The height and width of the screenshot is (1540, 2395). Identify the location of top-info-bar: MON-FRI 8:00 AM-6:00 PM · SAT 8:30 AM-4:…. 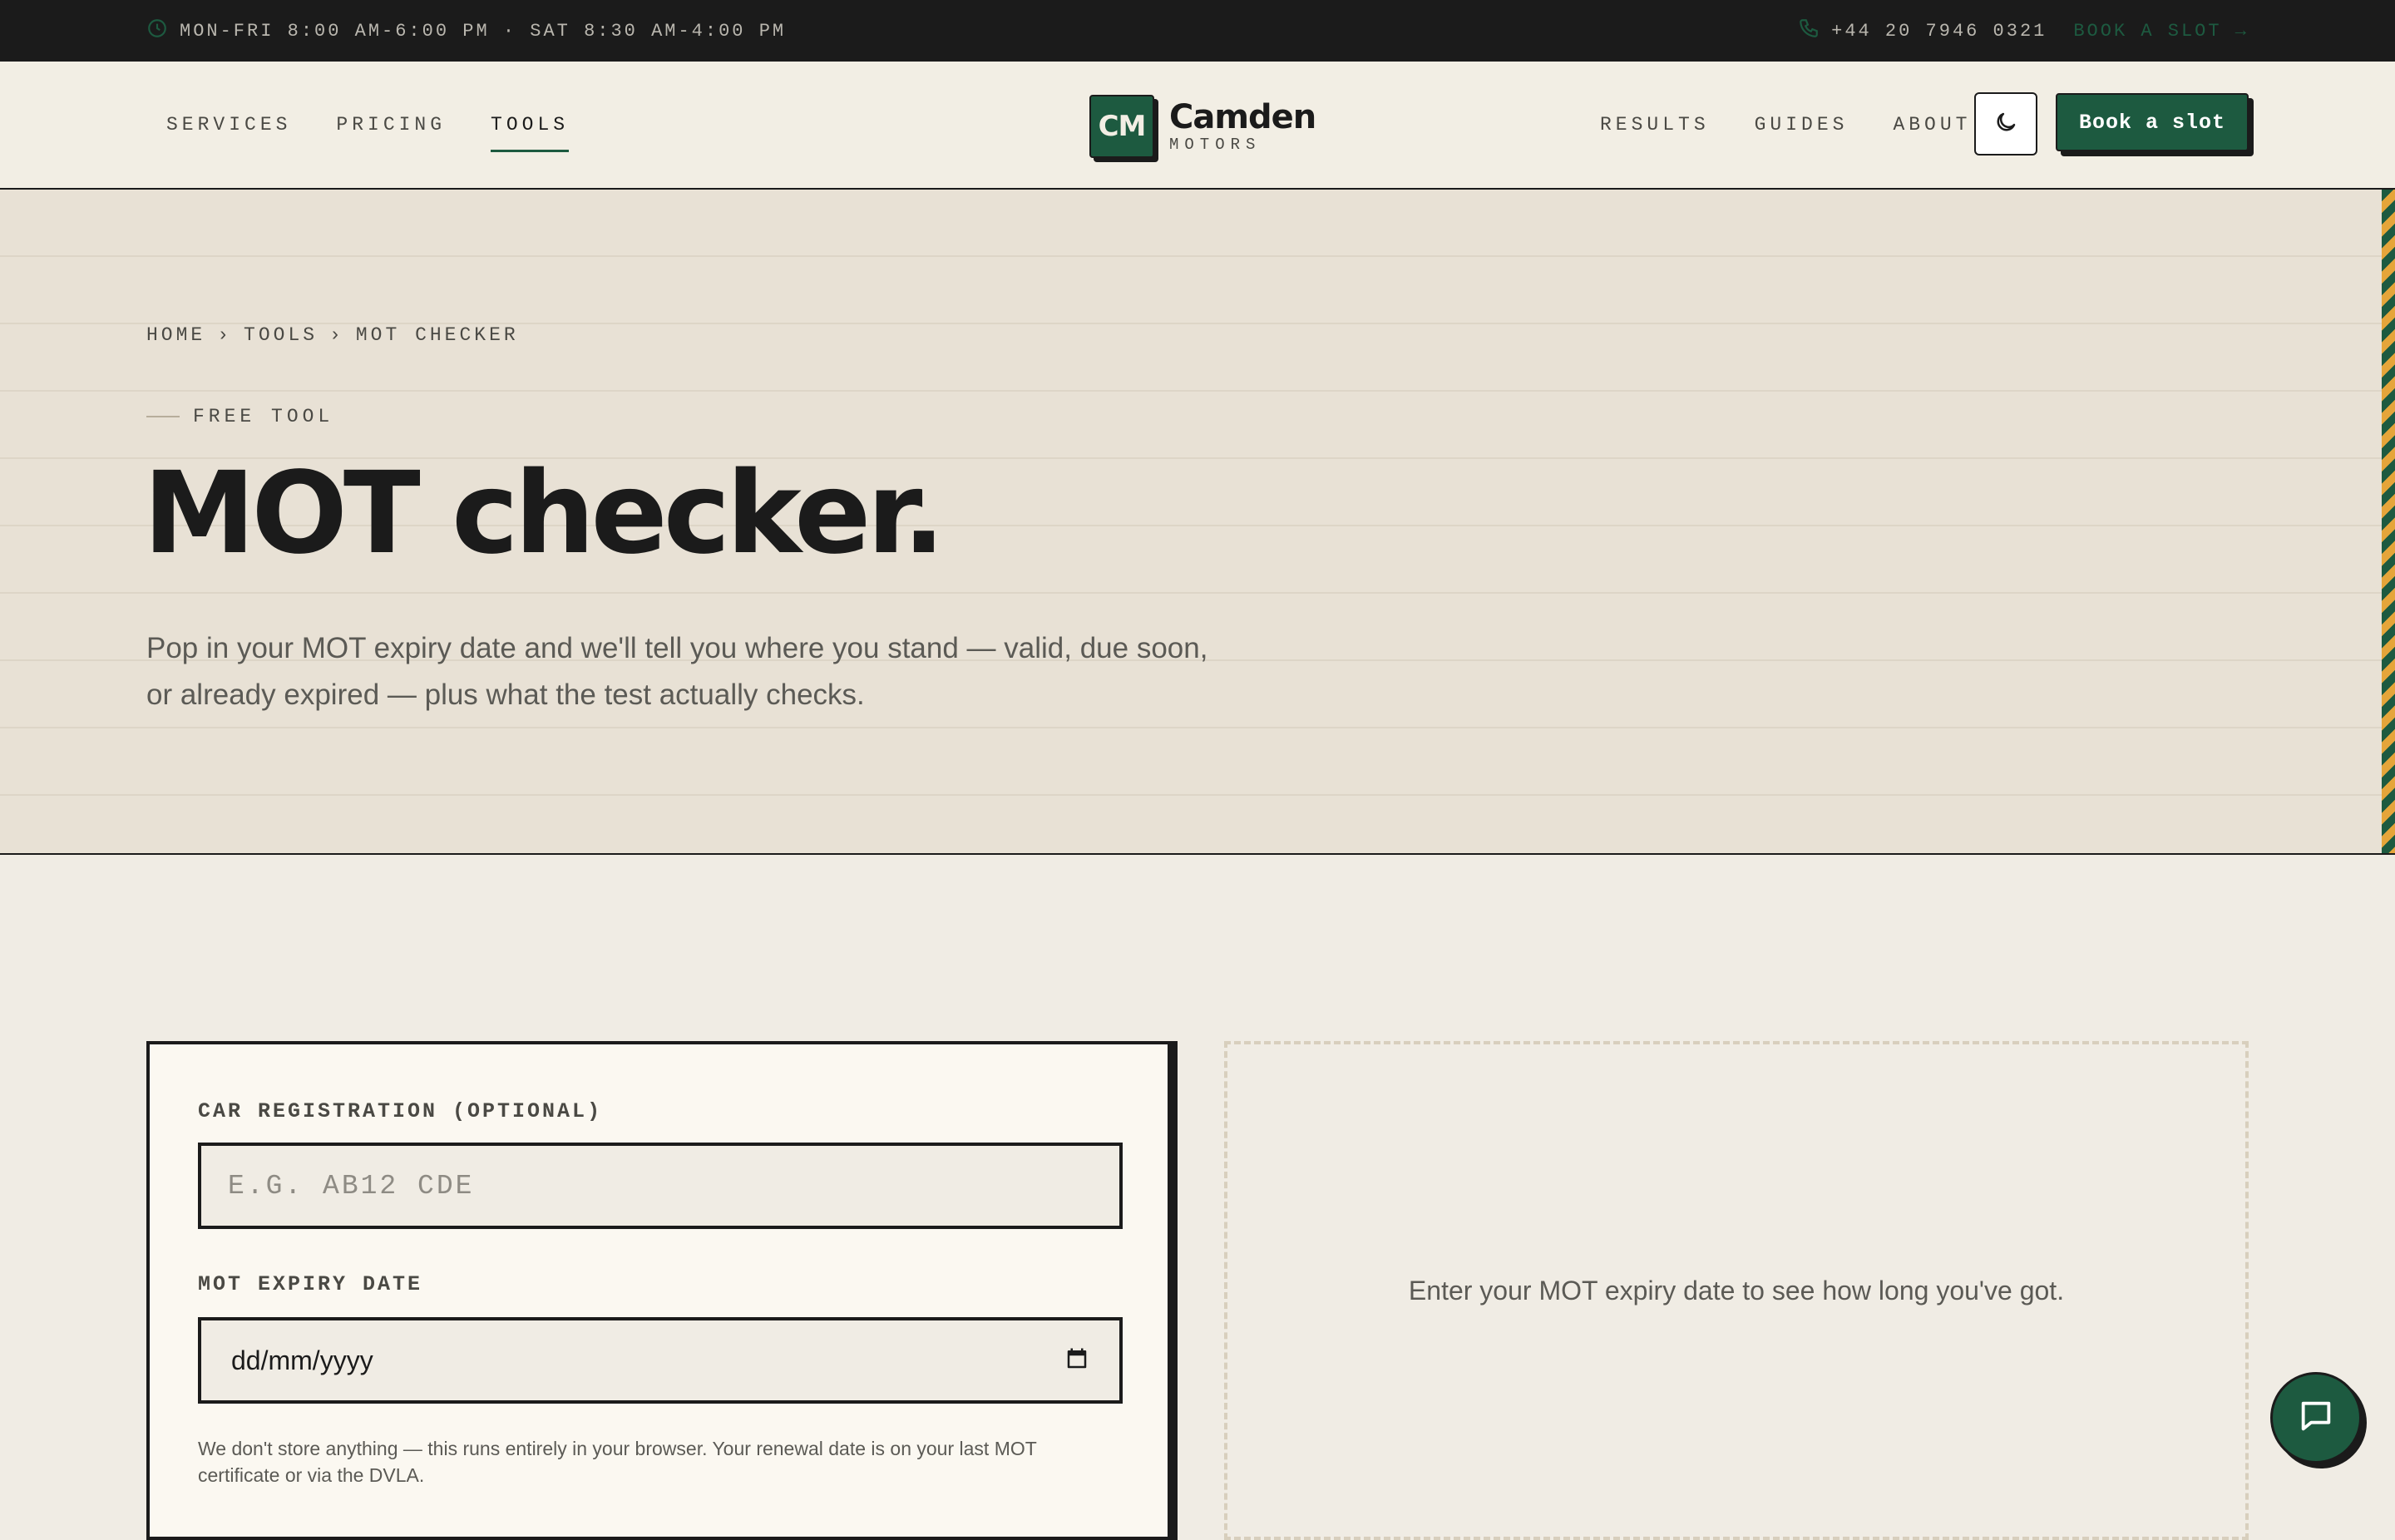
(1197, 31).